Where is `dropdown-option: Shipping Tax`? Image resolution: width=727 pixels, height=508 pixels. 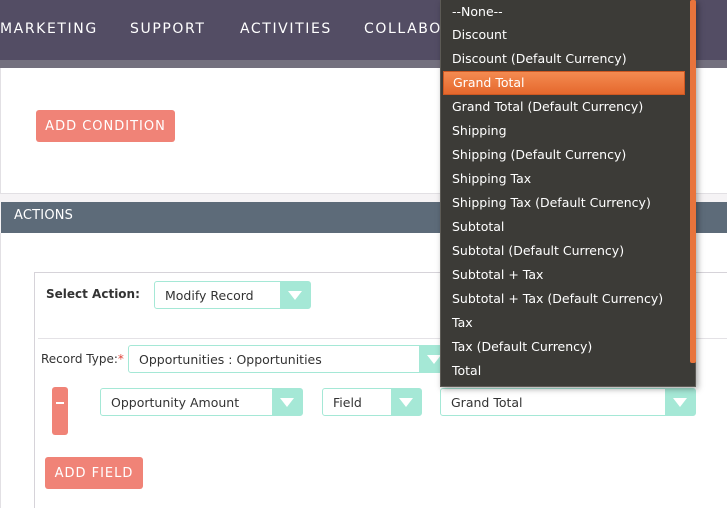 dropdown-option: Shipping Tax is located at coordinates (564, 179).